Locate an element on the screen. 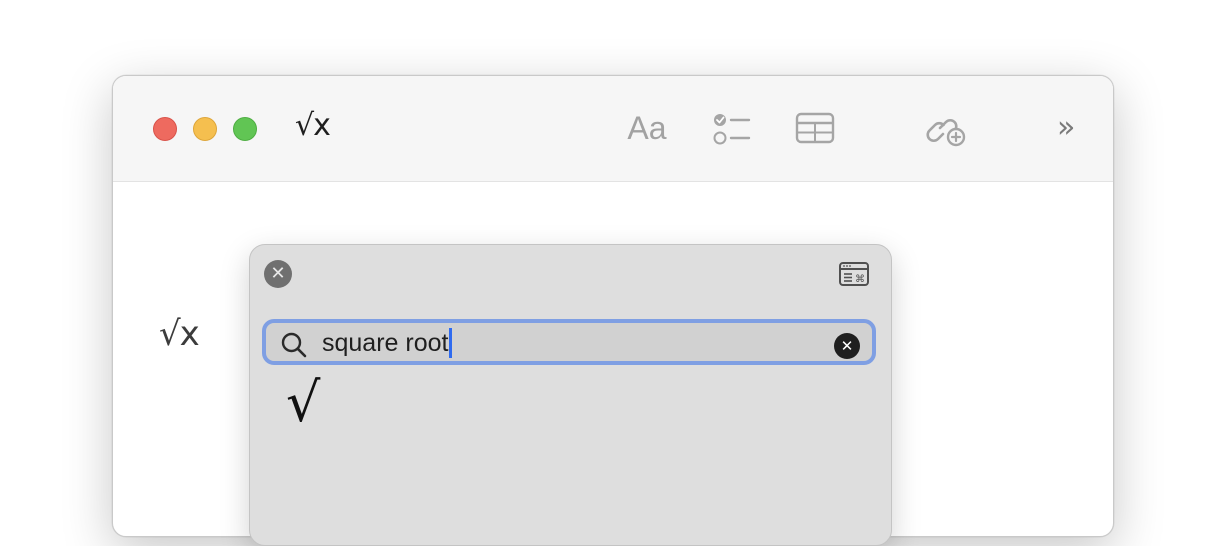 This screenshot has width=1224, height=546. zoom-window-button is located at coordinates (245, 129).